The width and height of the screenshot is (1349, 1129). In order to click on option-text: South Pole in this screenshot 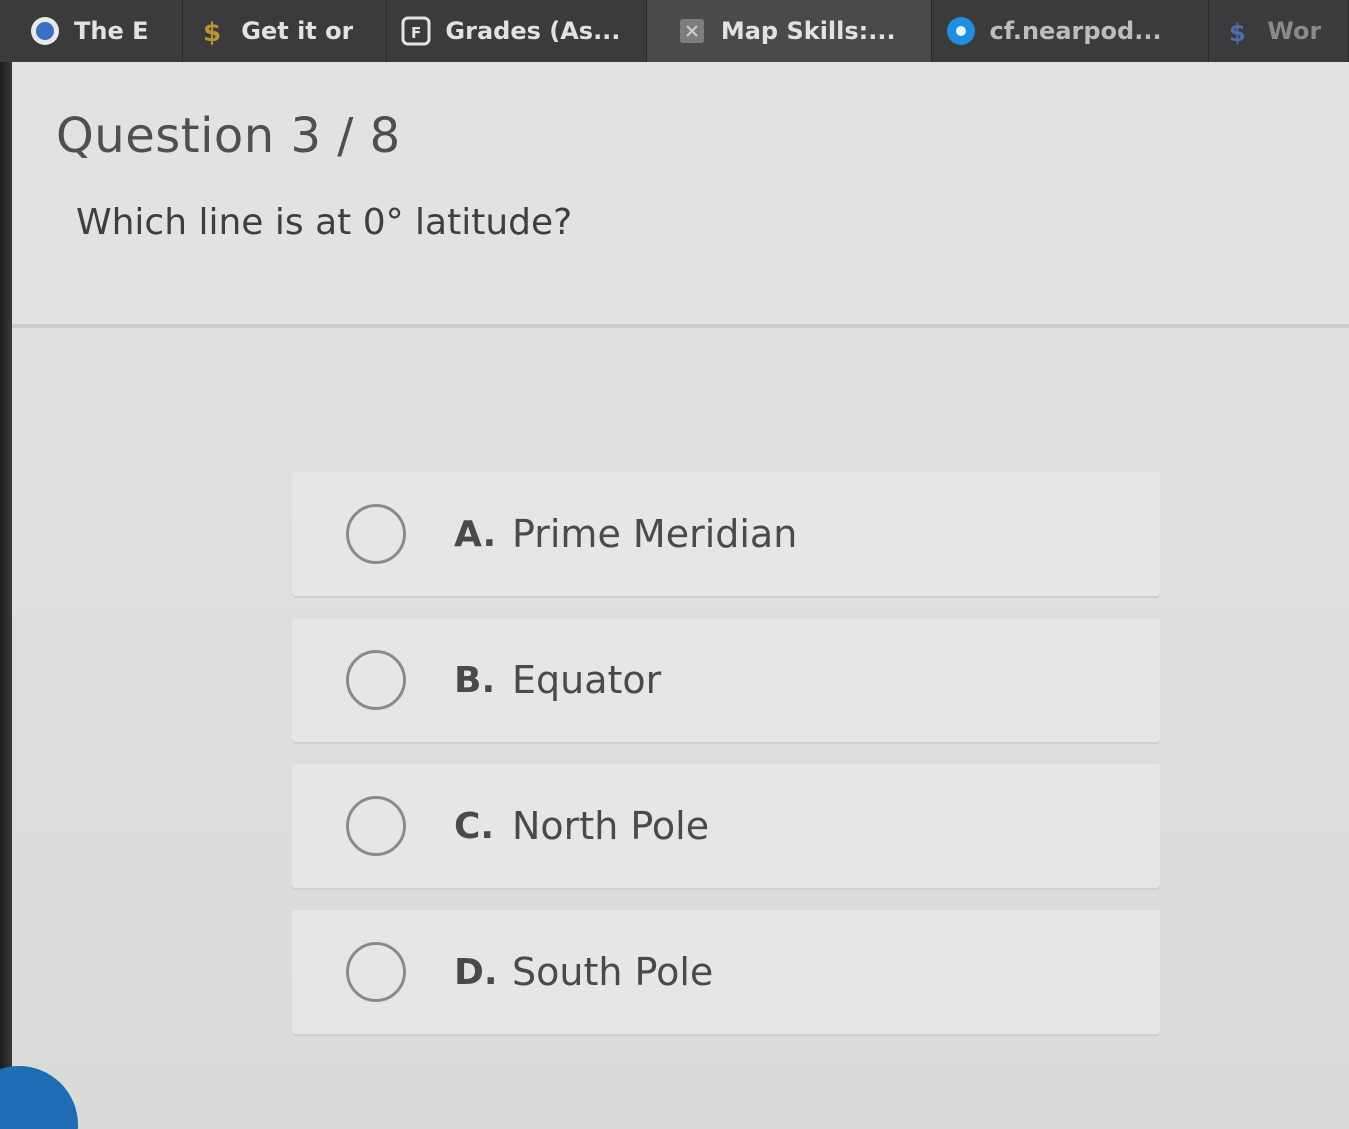, I will do `click(613, 972)`.